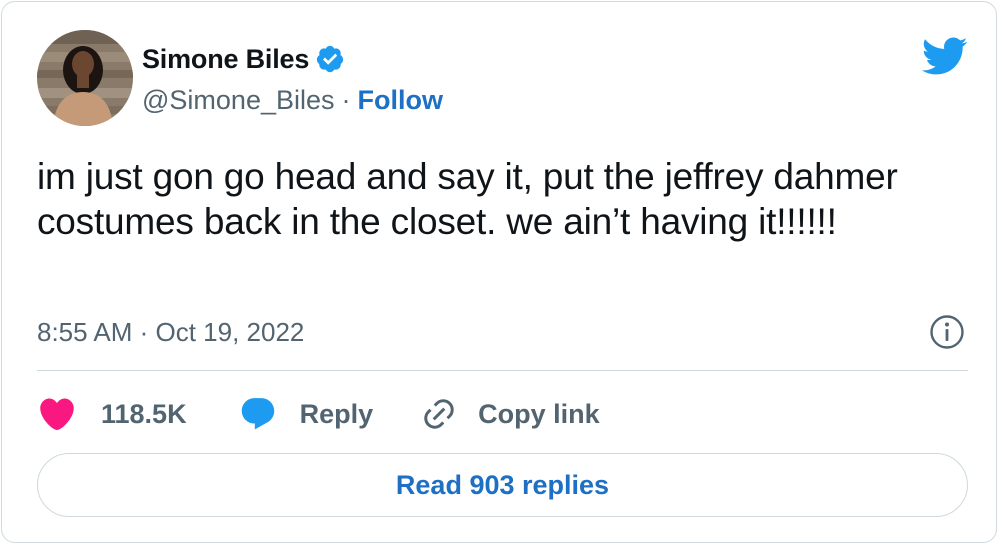 This screenshot has width=1000, height=546. I want to click on display-name: Simone Biles, so click(225, 59).